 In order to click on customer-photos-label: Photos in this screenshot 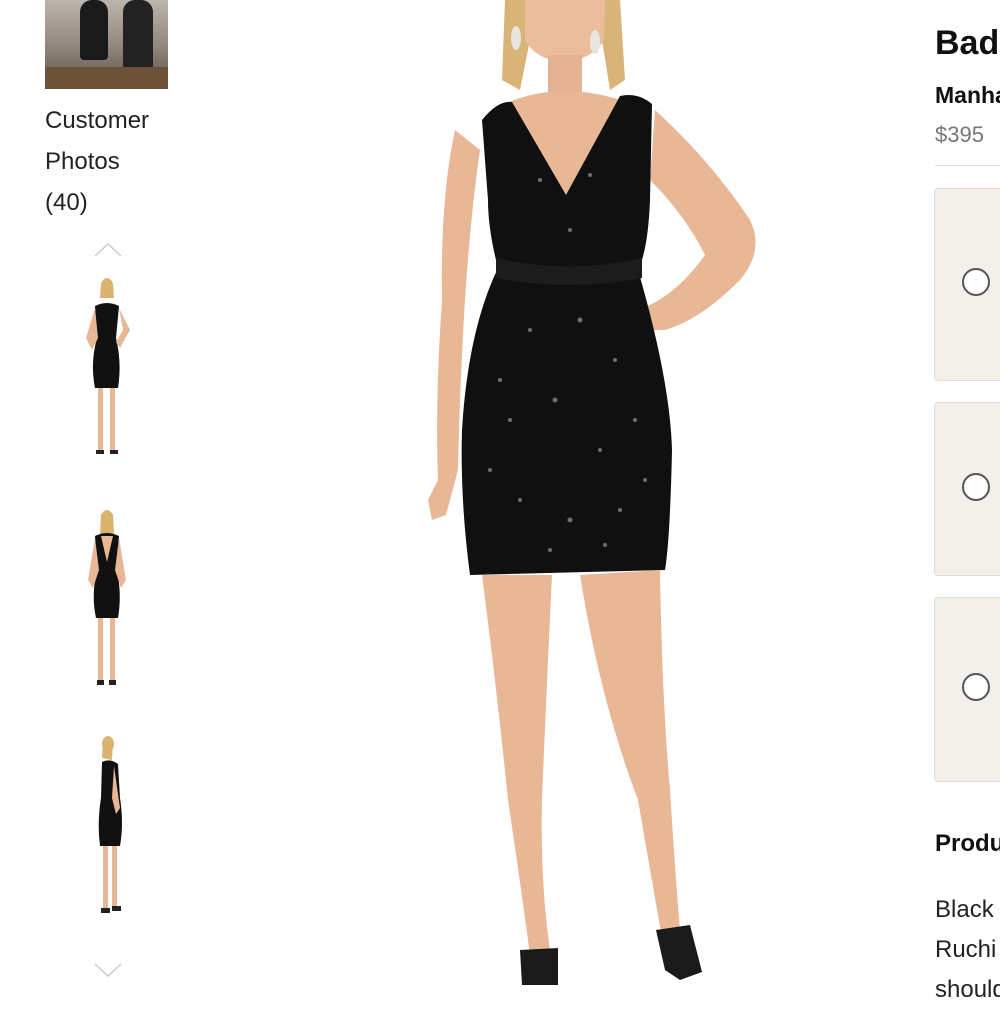, I will do `click(82, 161)`.